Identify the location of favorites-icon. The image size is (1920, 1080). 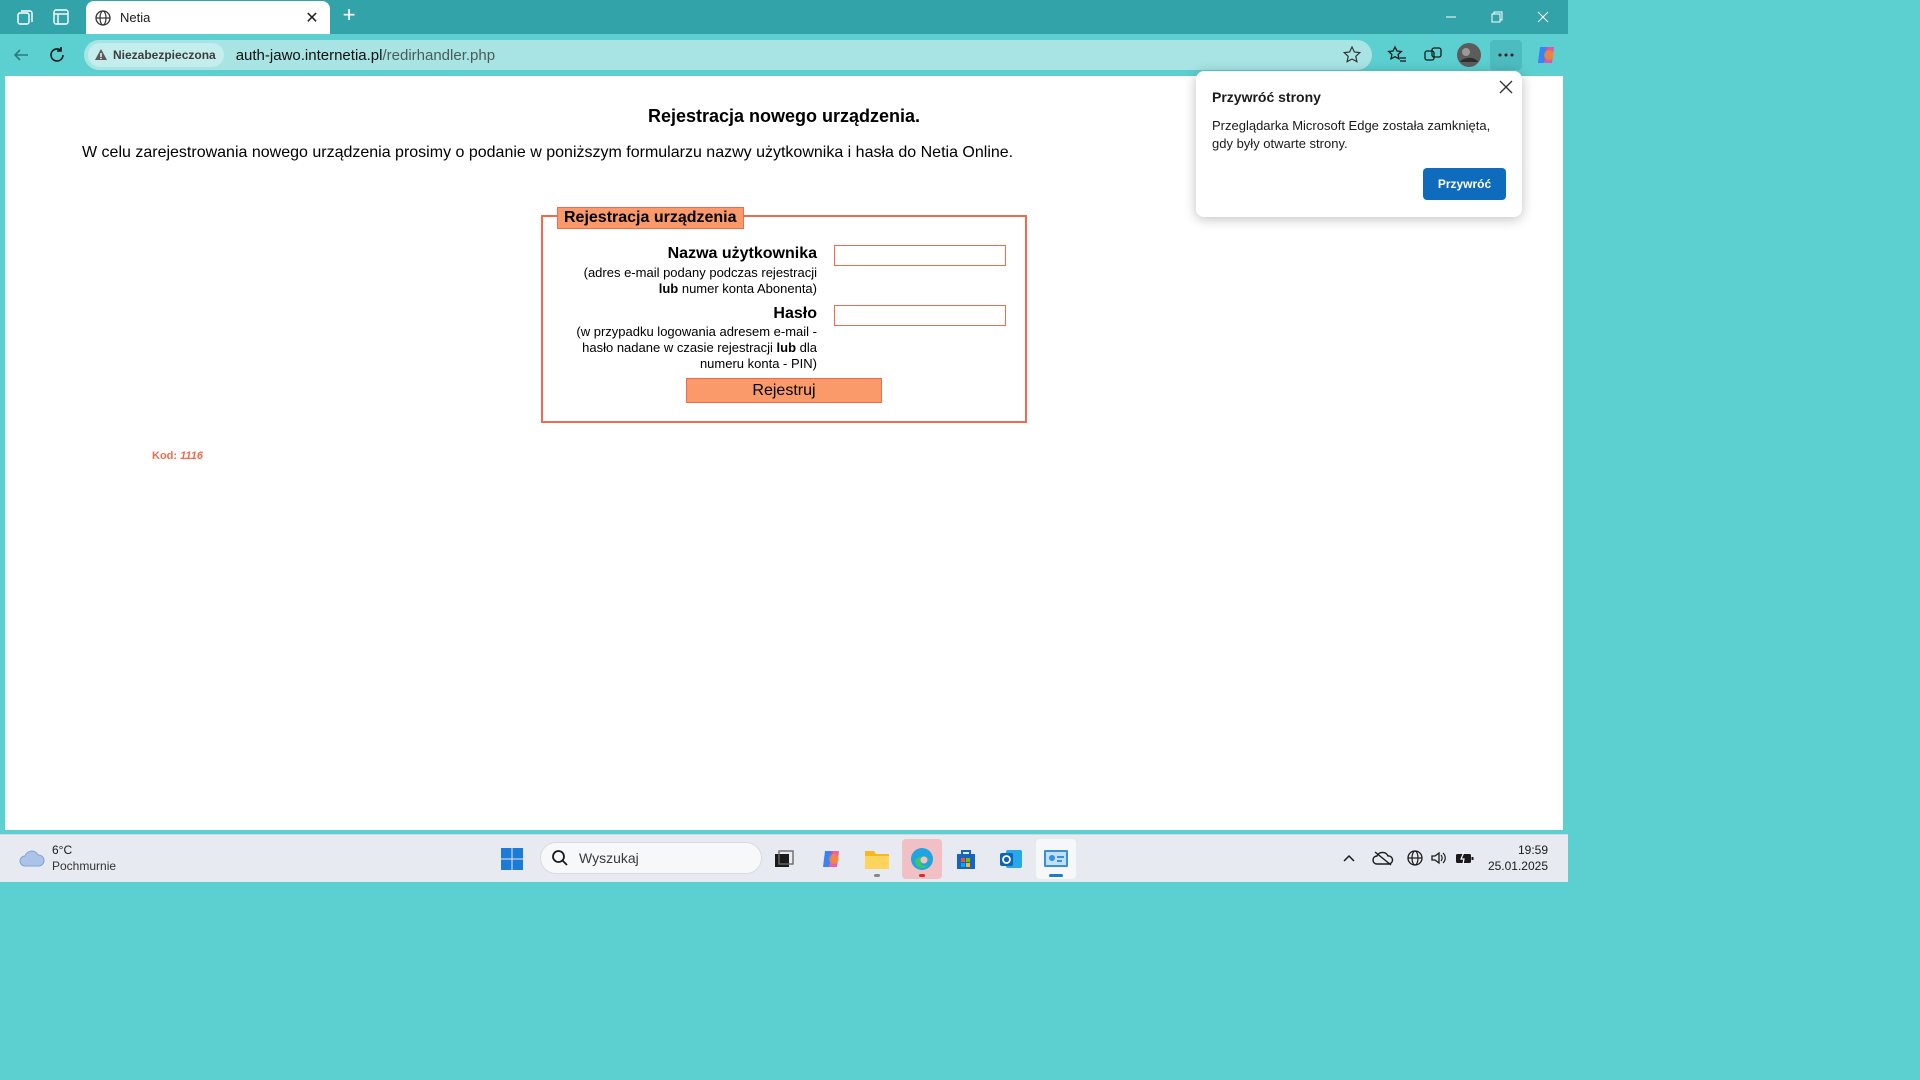
(1397, 55).